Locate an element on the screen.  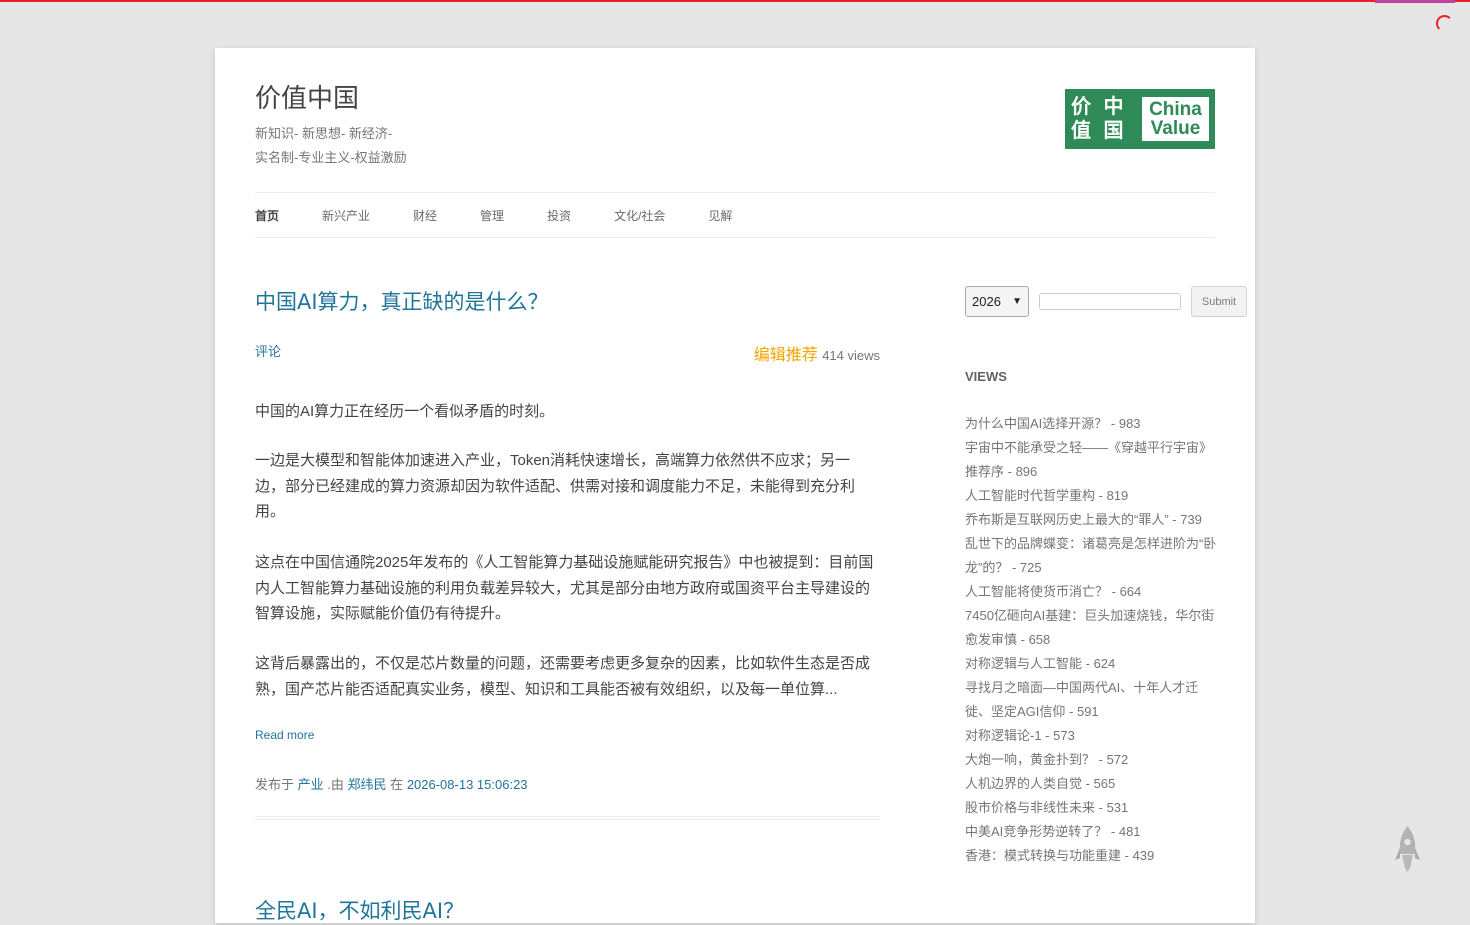
page-loading-bar-tip is located at coordinates (1415, 1).